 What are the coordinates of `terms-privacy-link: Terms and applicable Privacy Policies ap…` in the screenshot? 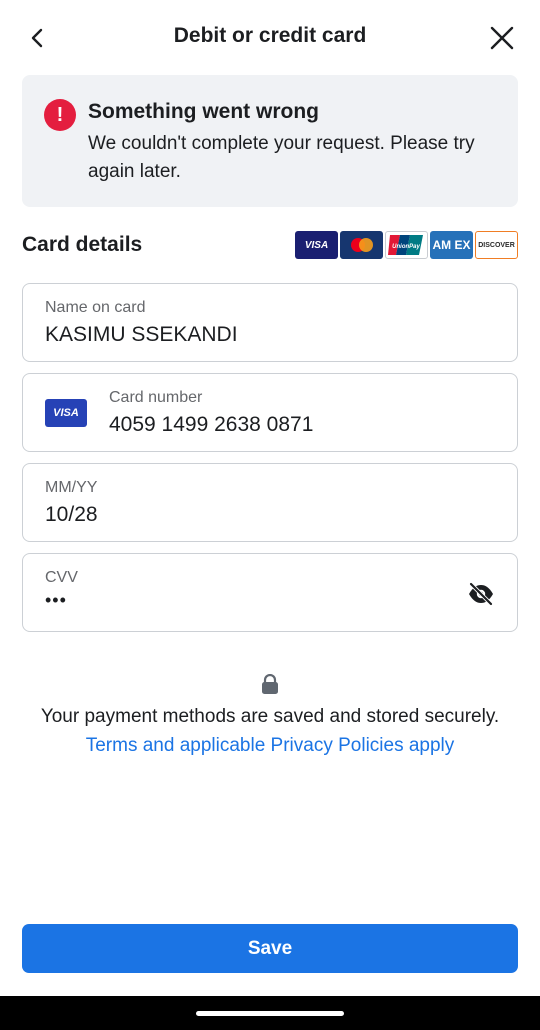 It's located at (270, 746).